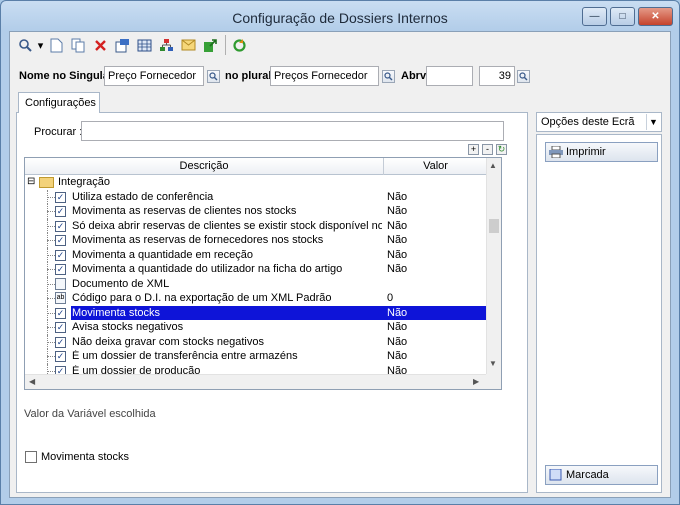  Describe the element at coordinates (213, 76) in the screenshot. I see `singular-lookup-icon` at that location.